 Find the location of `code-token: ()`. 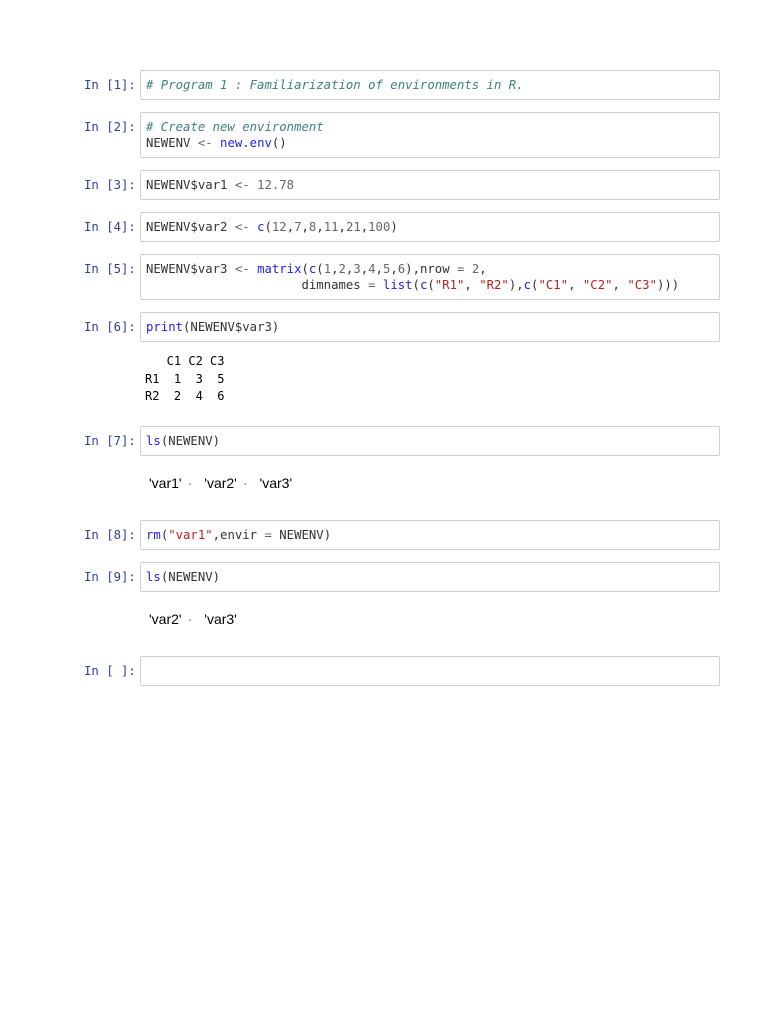

code-token: () is located at coordinates (279, 143).